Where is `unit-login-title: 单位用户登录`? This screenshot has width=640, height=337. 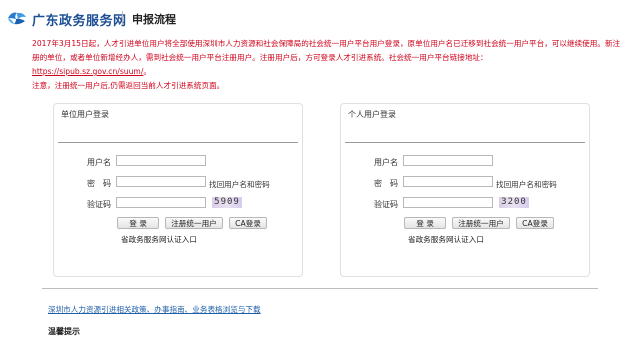 unit-login-title: 单位用户登录 is located at coordinates (85, 114).